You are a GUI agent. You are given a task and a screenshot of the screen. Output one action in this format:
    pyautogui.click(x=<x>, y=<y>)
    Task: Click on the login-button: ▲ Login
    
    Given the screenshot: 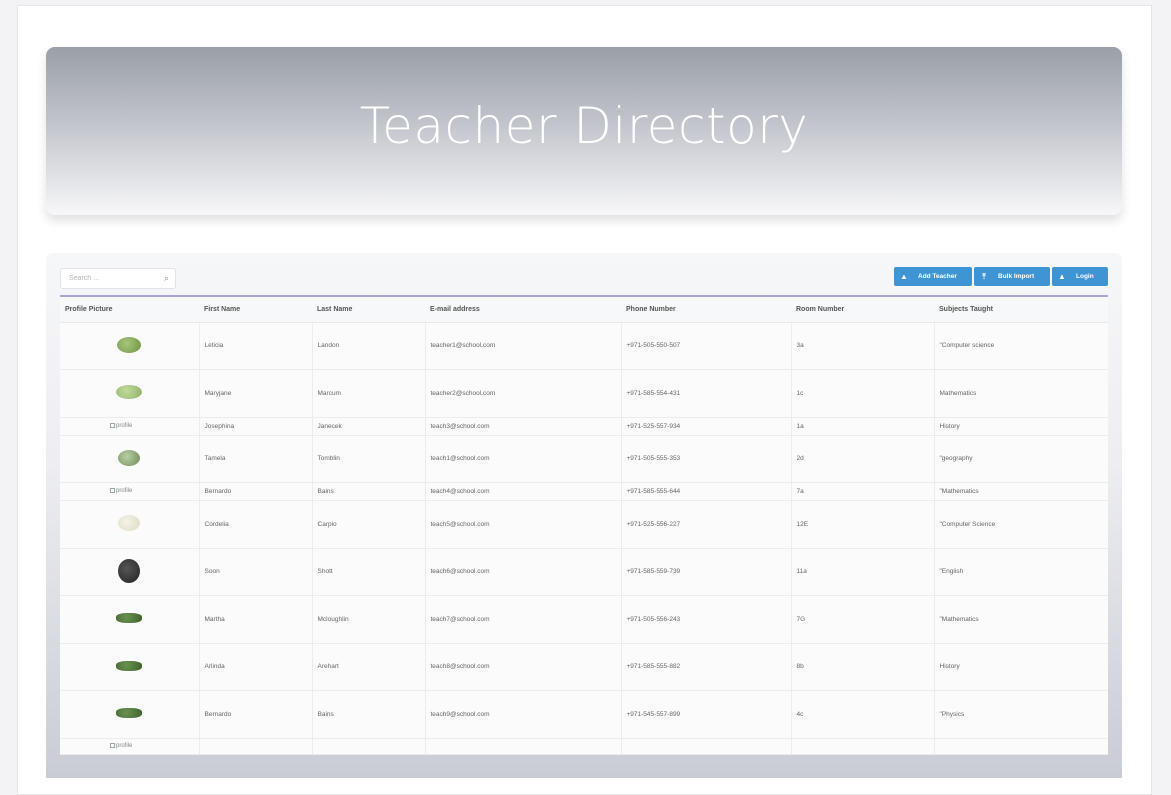 What is the action you would take?
    pyautogui.click(x=1080, y=276)
    